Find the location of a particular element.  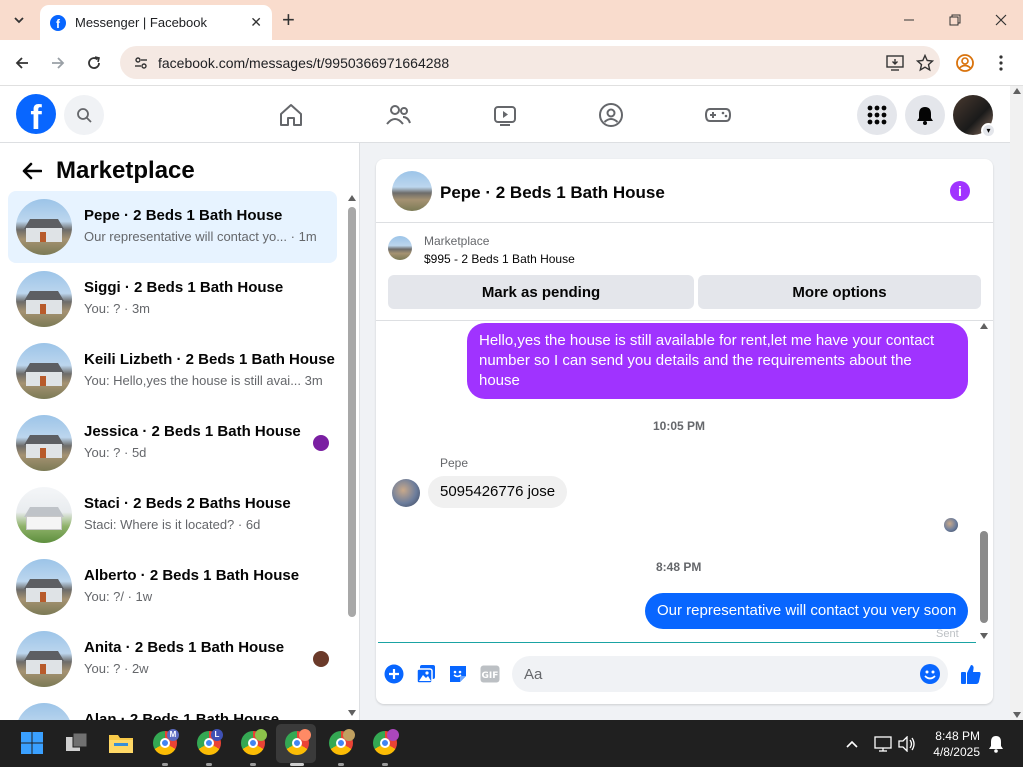

chrome-icon: L is located at coordinates (210, 742).